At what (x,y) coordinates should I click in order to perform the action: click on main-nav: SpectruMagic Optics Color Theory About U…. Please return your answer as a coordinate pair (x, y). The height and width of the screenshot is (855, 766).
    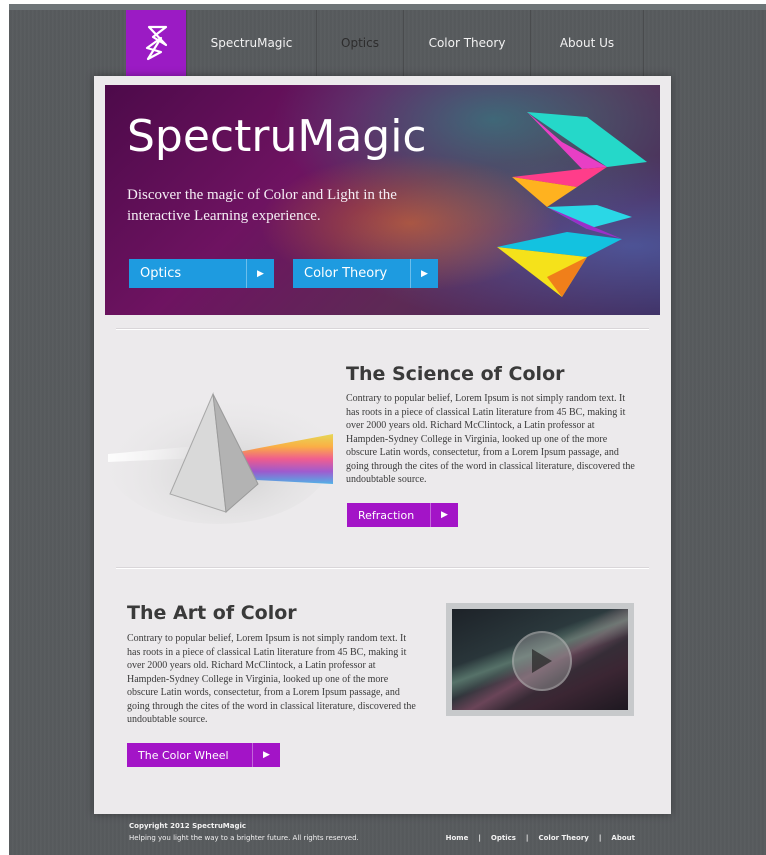
    Looking at the image, I should click on (398, 43).